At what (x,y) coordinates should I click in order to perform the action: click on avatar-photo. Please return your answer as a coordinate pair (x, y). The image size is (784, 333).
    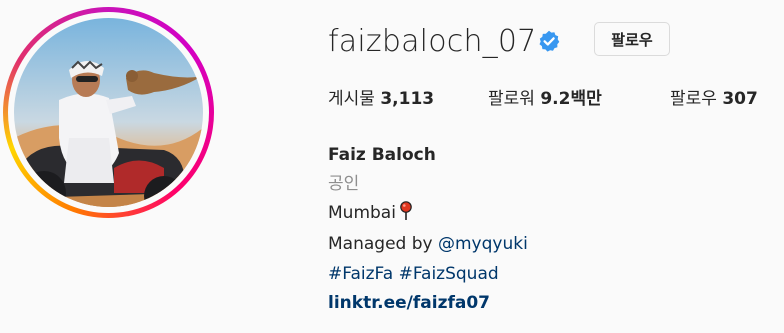
    Looking at the image, I should click on (108, 112).